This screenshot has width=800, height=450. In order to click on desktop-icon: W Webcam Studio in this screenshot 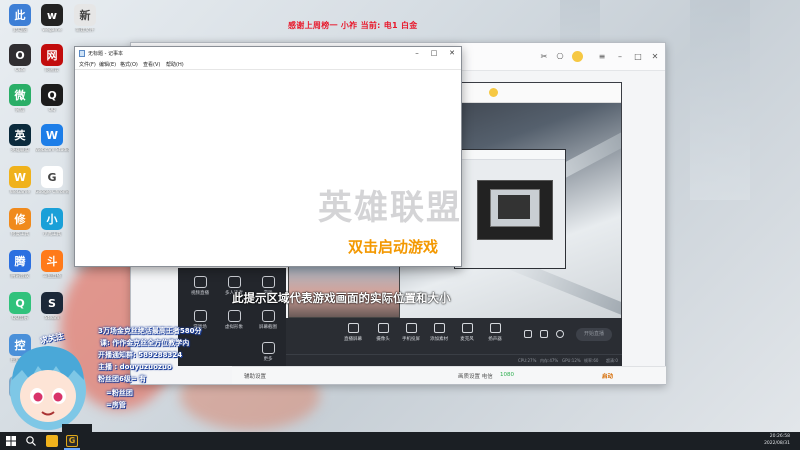, I will do `click(52, 138)`.